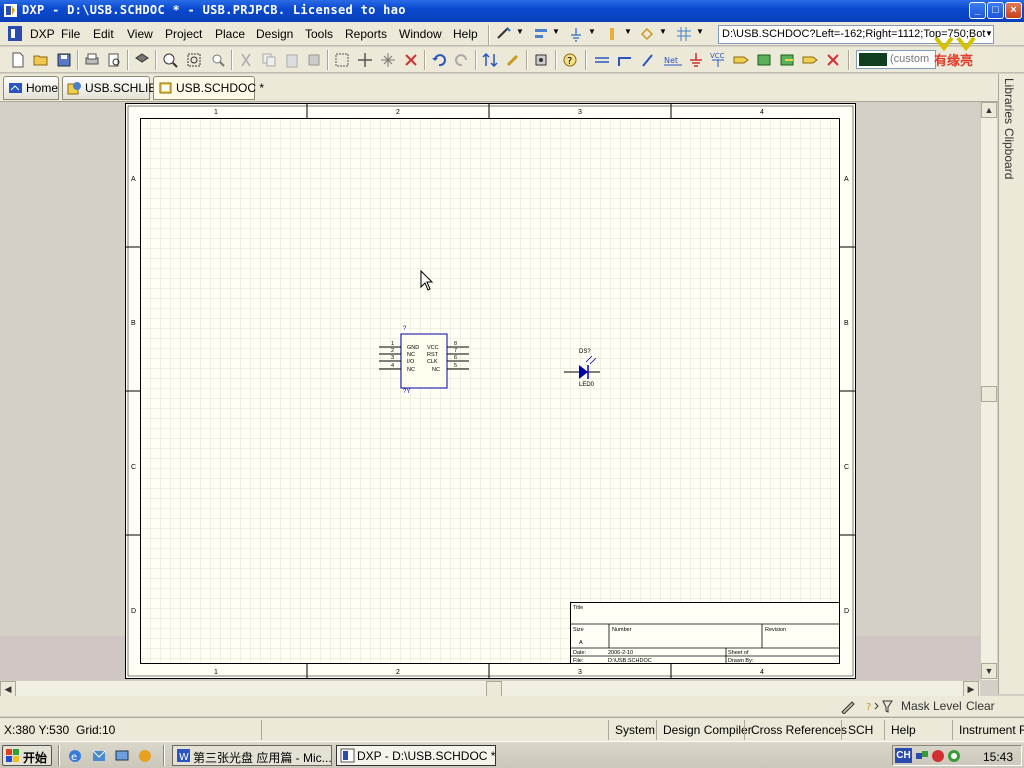  I want to click on tab-home: Home, so click(31, 88).